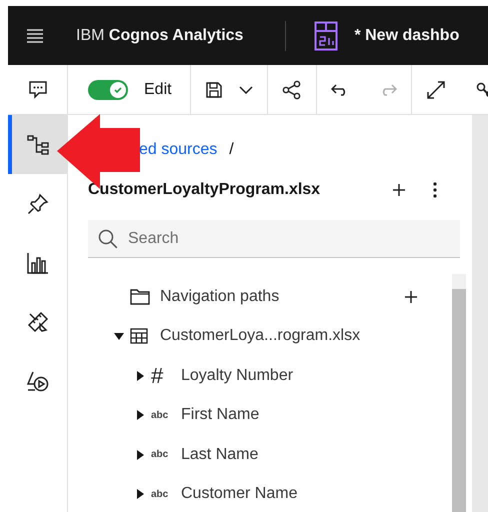 The image size is (488, 512). I want to click on edit-label: Edit, so click(158, 89).